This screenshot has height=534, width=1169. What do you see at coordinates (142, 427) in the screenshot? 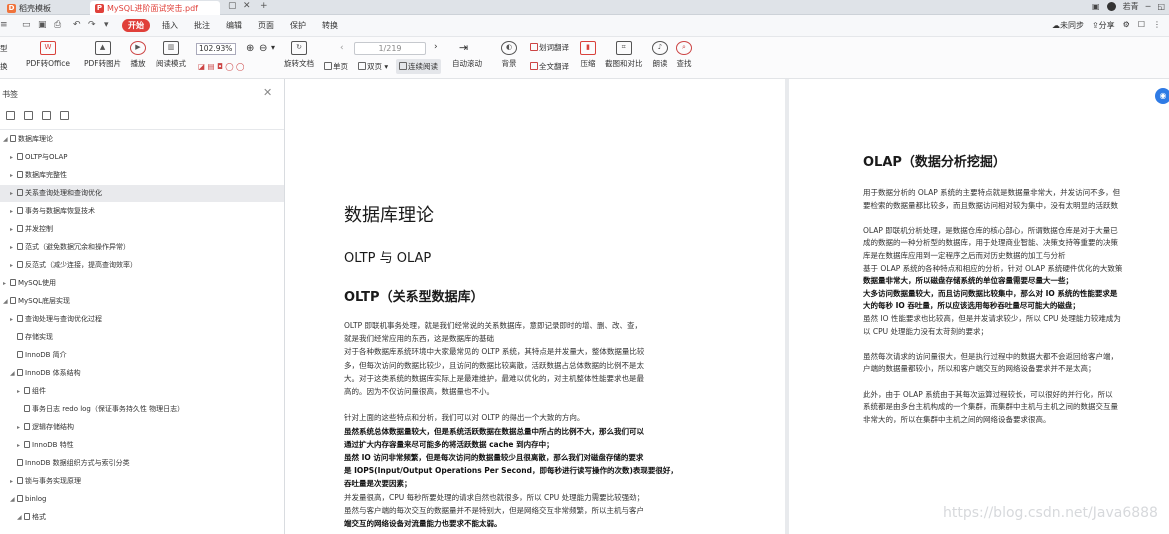
I see `bookmark-item: ▸ 逻辑存储结构` at bounding box center [142, 427].